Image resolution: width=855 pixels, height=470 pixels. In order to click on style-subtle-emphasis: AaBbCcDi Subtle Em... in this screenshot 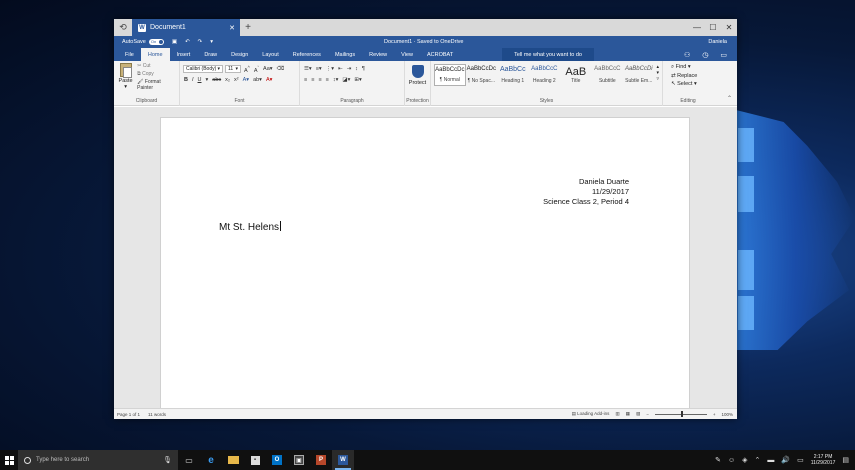, I will do `click(639, 75)`.